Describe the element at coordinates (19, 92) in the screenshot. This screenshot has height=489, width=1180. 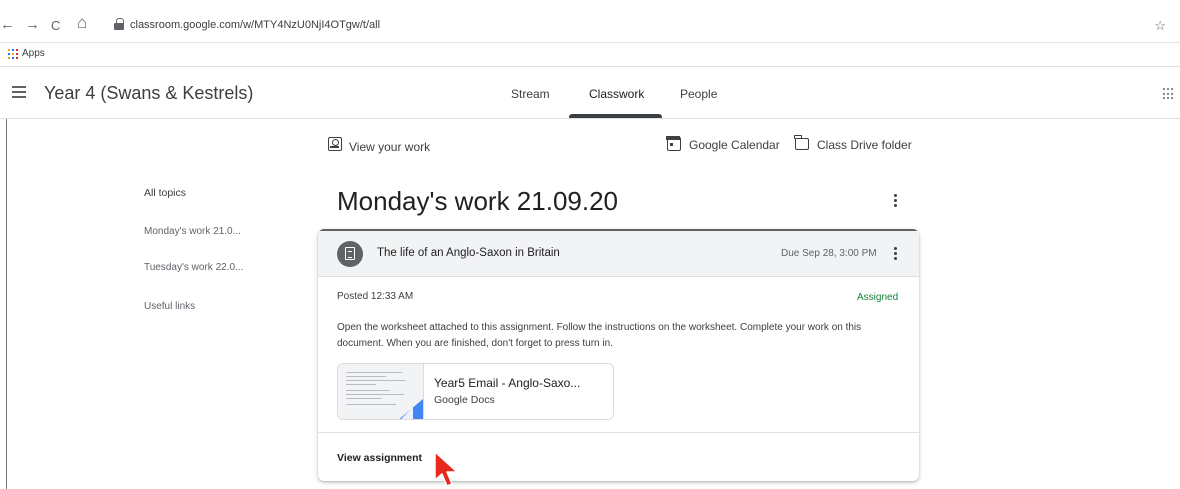
I see `menu-icon` at that location.